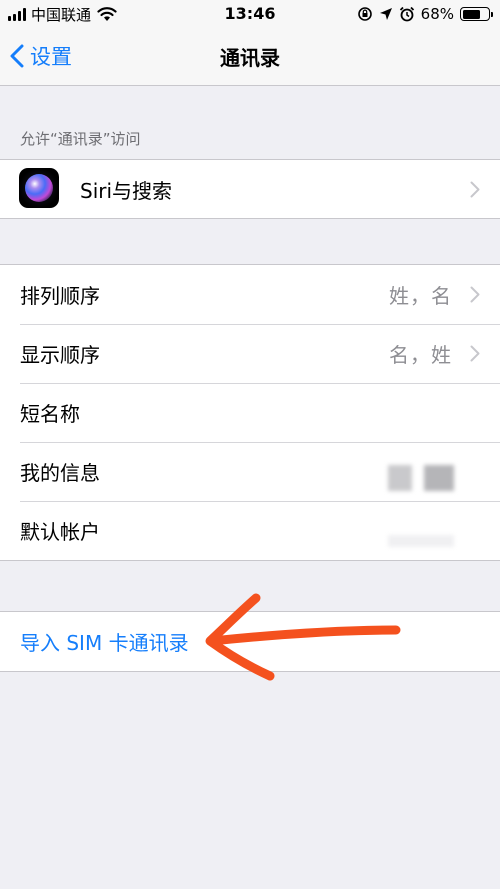 This screenshot has height=889, width=500. I want to click on location-icon, so click(385, 14).